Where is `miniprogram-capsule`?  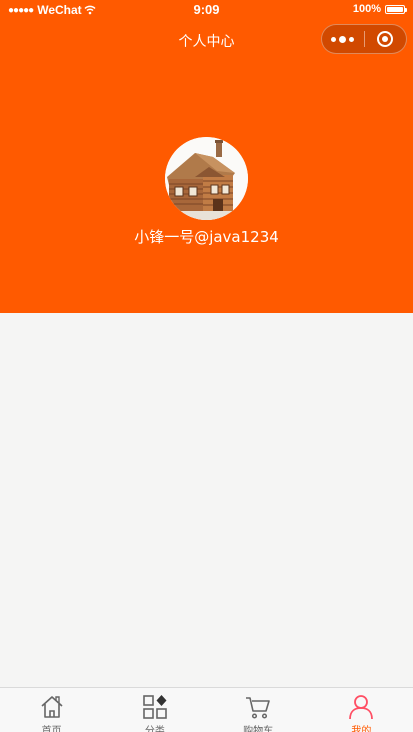 miniprogram-capsule is located at coordinates (364, 39).